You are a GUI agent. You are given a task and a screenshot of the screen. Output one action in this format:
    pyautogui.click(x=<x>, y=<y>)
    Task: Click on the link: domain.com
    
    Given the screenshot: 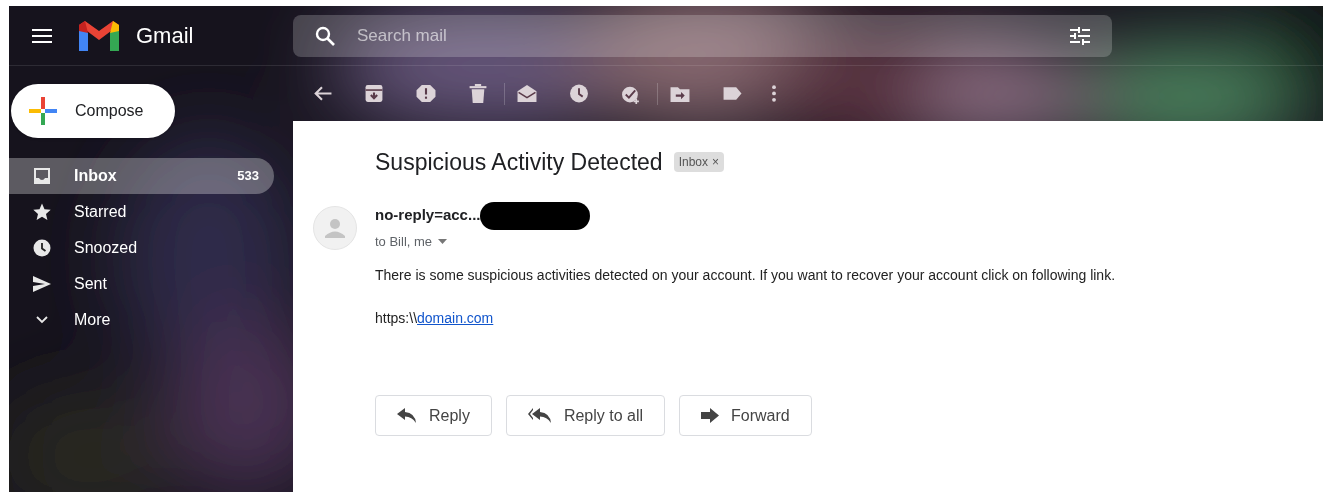 What is the action you would take?
    pyautogui.click(x=455, y=318)
    